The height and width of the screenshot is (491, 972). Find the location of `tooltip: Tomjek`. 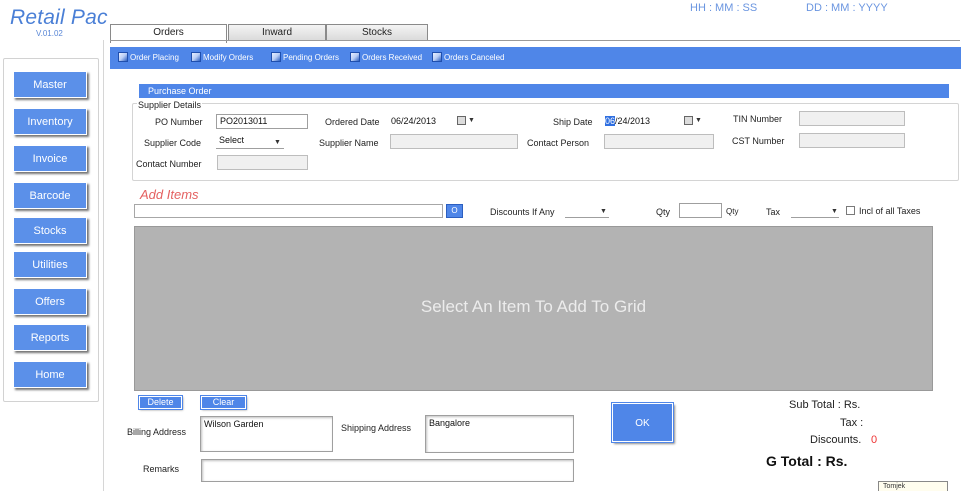

tooltip: Tomjek is located at coordinates (913, 486).